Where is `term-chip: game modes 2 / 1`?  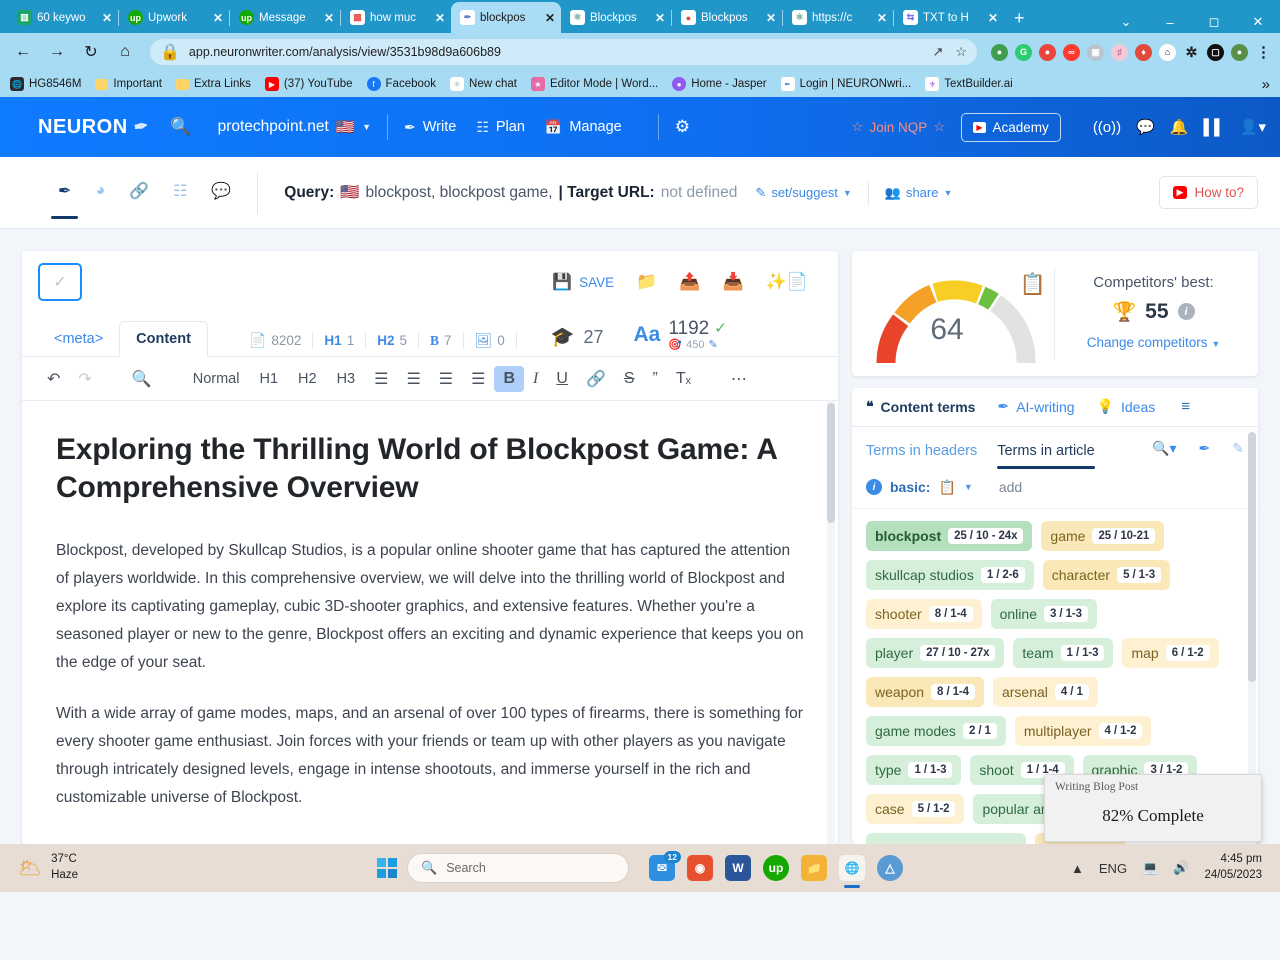
term-chip: game modes 2 / 1 is located at coordinates (936, 730).